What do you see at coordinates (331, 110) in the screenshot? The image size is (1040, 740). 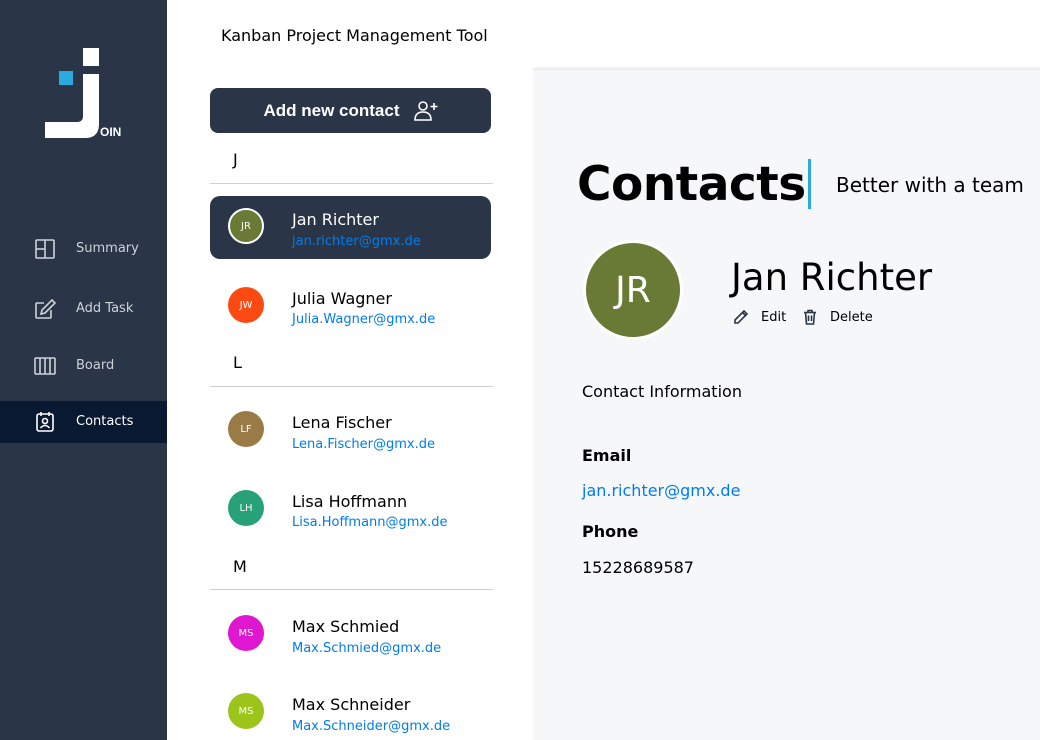 I see `add-contact-label: Add new contact` at bounding box center [331, 110].